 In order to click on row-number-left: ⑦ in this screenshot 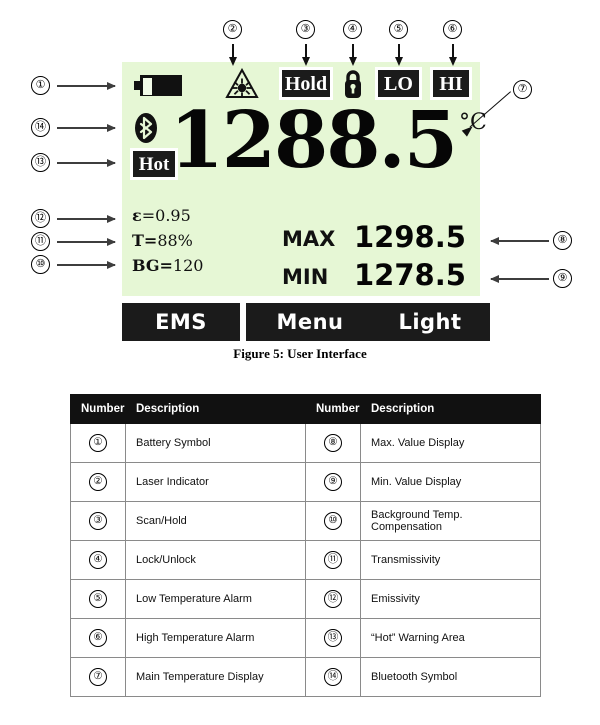, I will do `click(98, 677)`.